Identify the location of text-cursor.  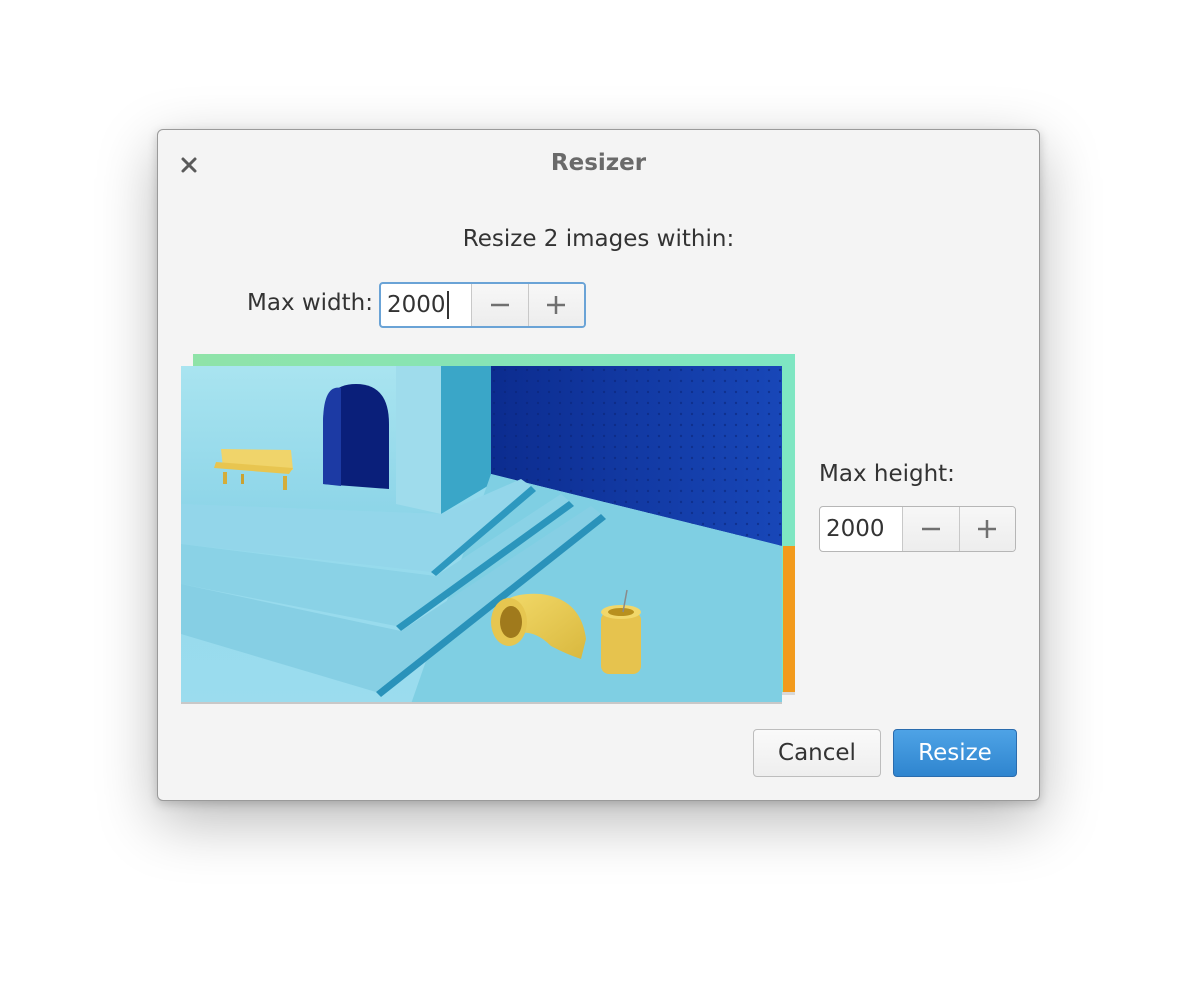
(447, 305).